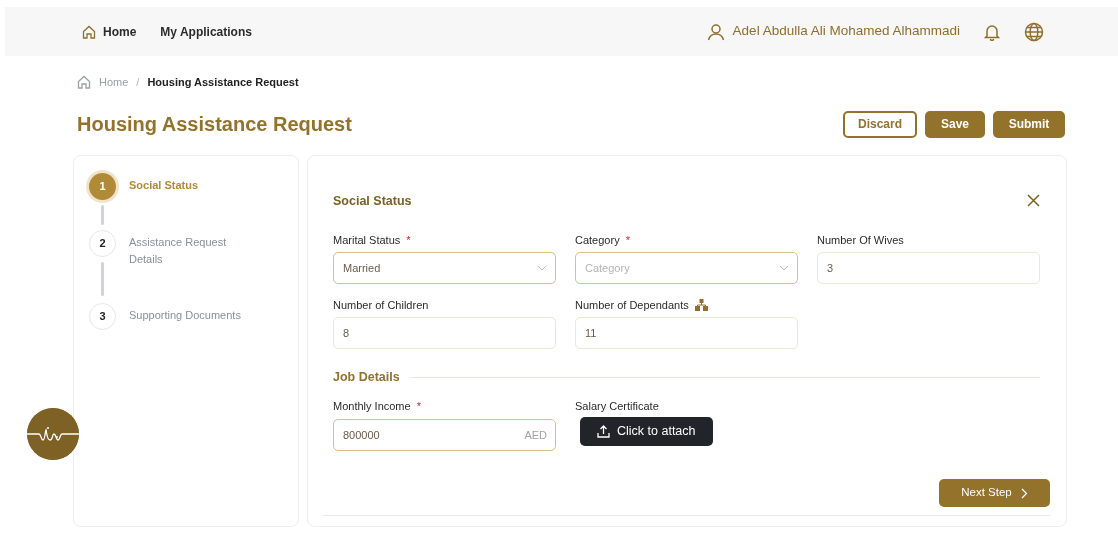 This screenshot has width=1118, height=533. What do you see at coordinates (646, 431) in the screenshot?
I see `attach-button: Click to attach` at bounding box center [646, 431].